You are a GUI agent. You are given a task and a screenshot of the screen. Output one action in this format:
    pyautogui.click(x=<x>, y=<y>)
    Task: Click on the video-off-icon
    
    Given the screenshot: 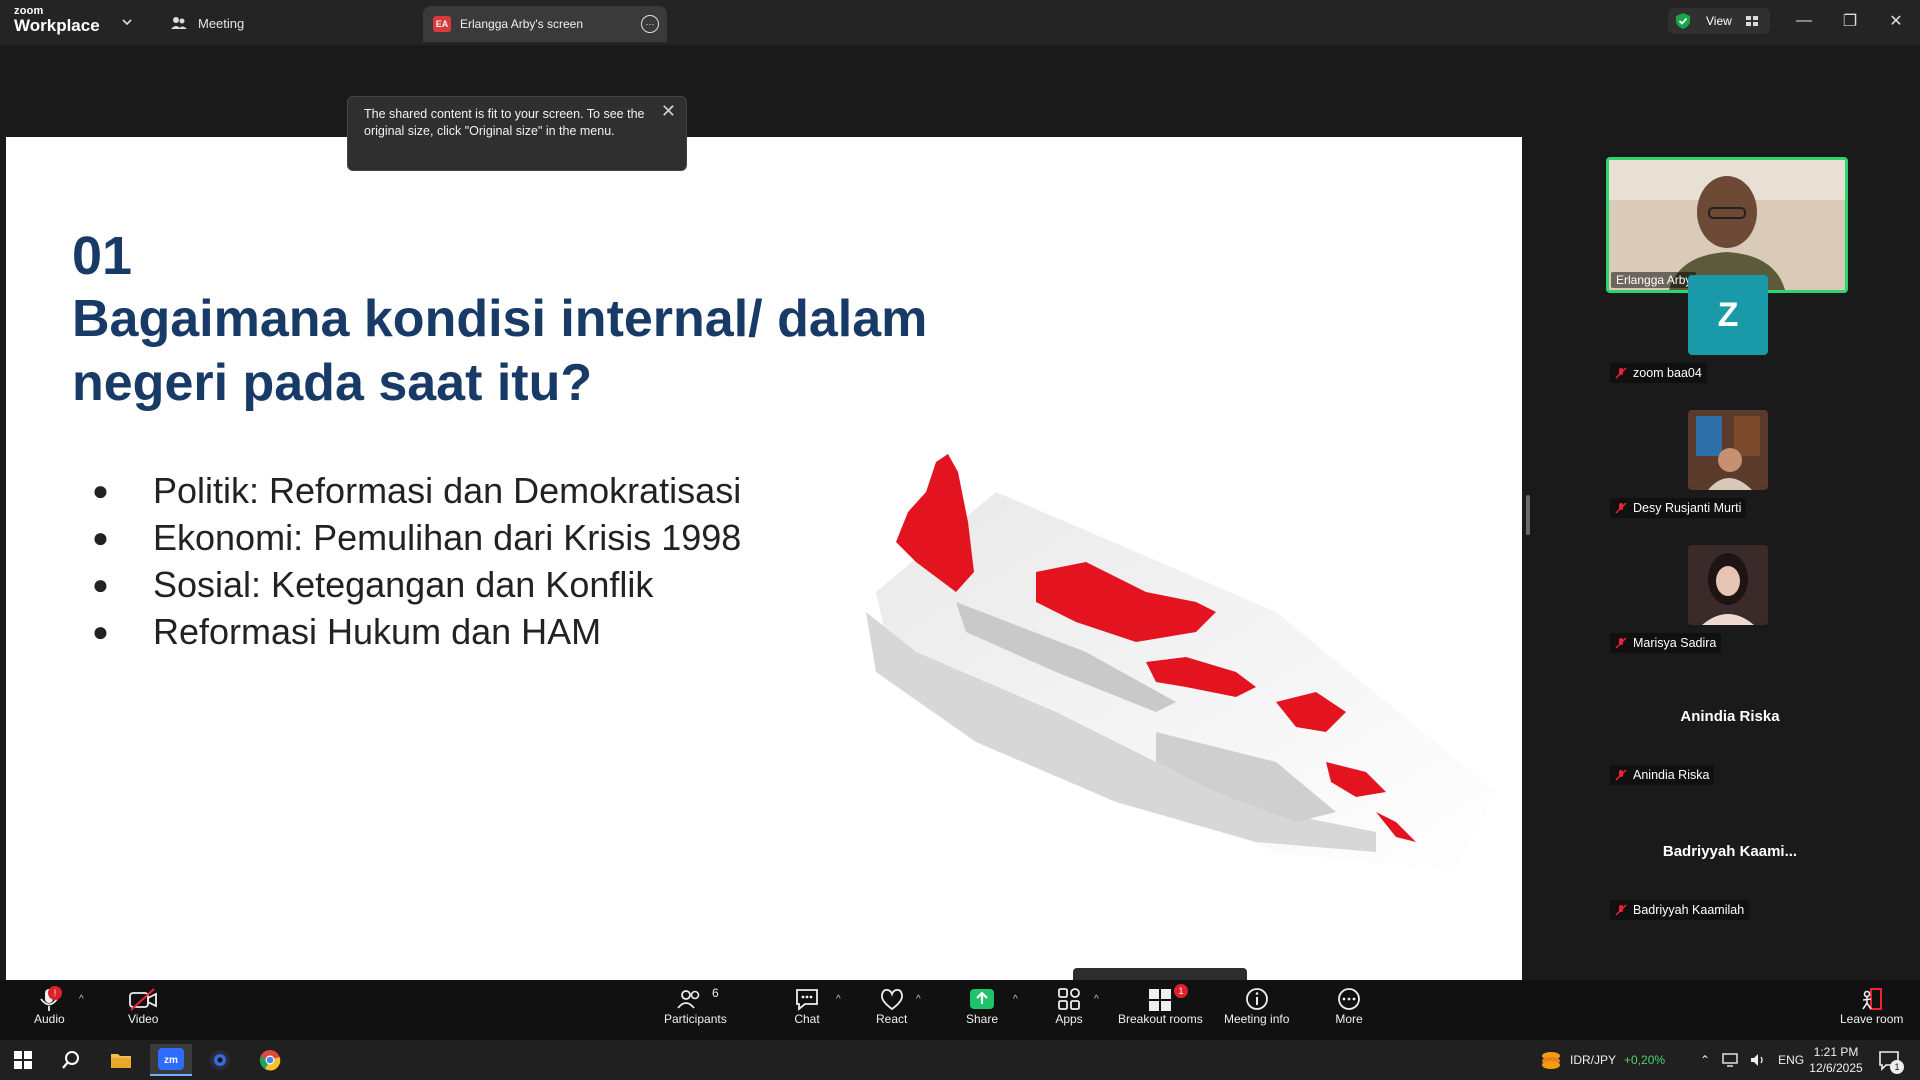 What is the action you would take?
    pyautogui.click(x=143, y=999)
    